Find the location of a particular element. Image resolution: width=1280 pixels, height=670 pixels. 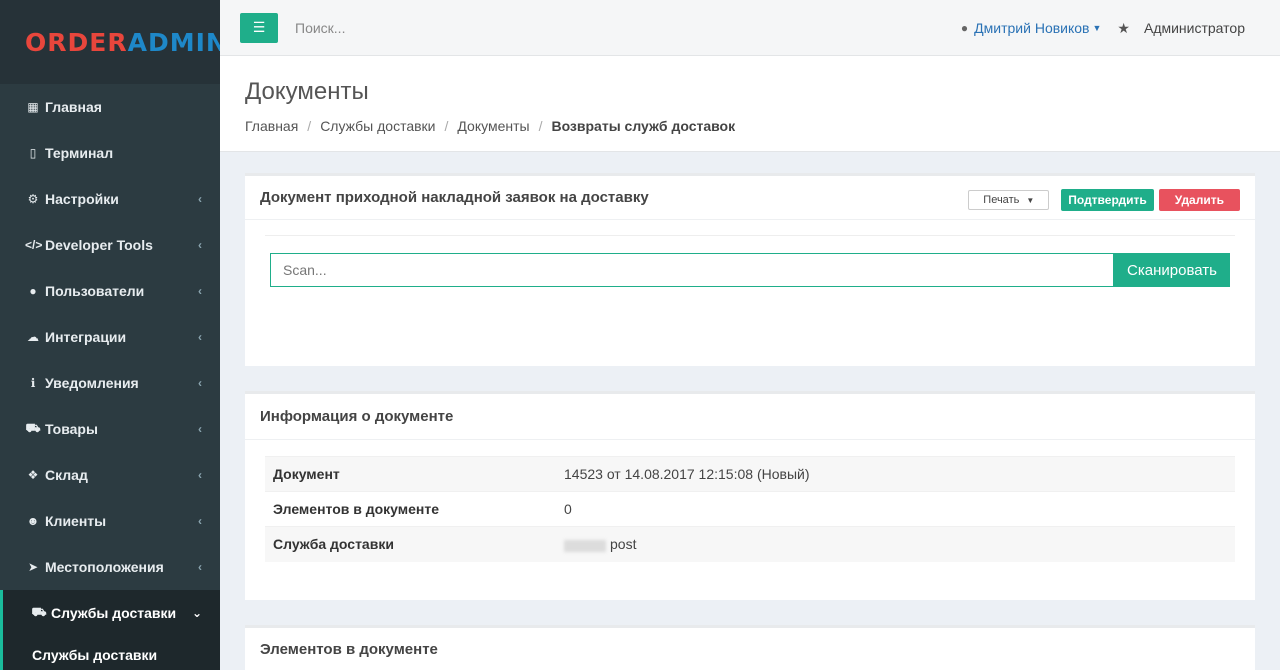

sidebar-item-label: Склад is located at coordinates (66, 475).